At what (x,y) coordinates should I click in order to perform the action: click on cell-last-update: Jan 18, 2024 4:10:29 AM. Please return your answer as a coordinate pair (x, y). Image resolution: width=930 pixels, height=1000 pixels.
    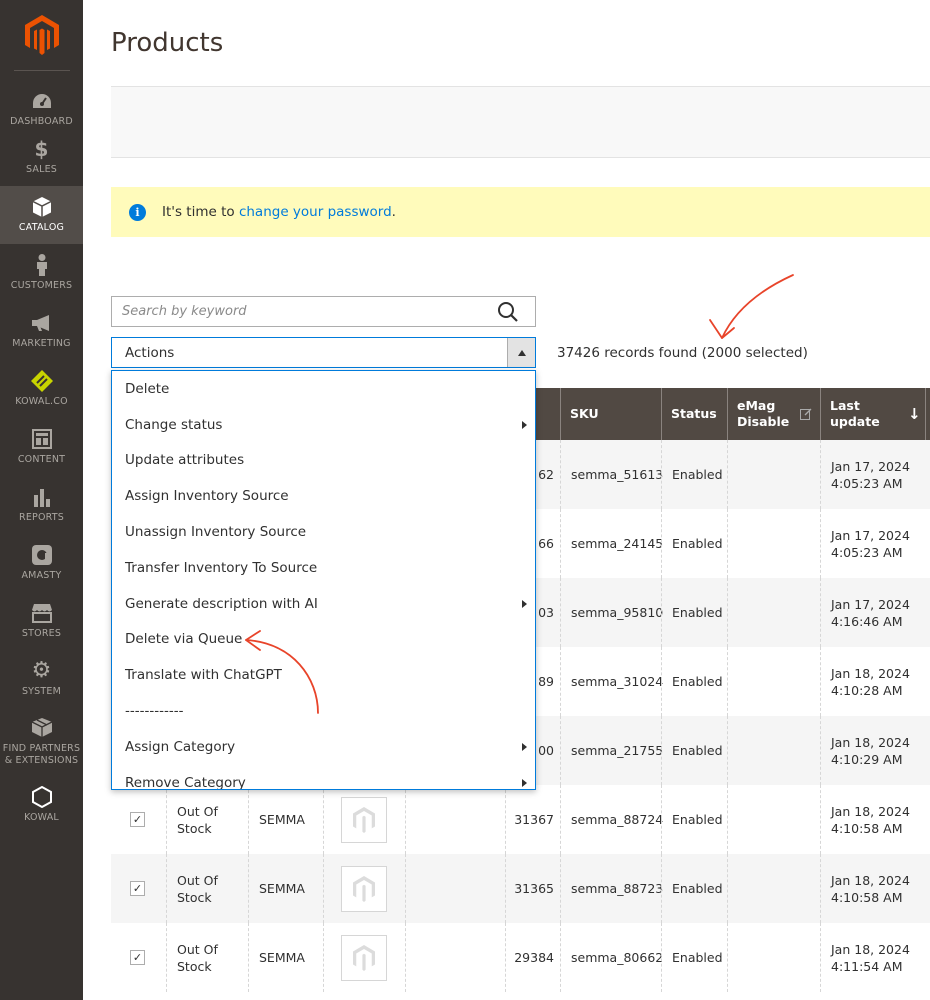
    Looking at the image, I should click on (875, 750).